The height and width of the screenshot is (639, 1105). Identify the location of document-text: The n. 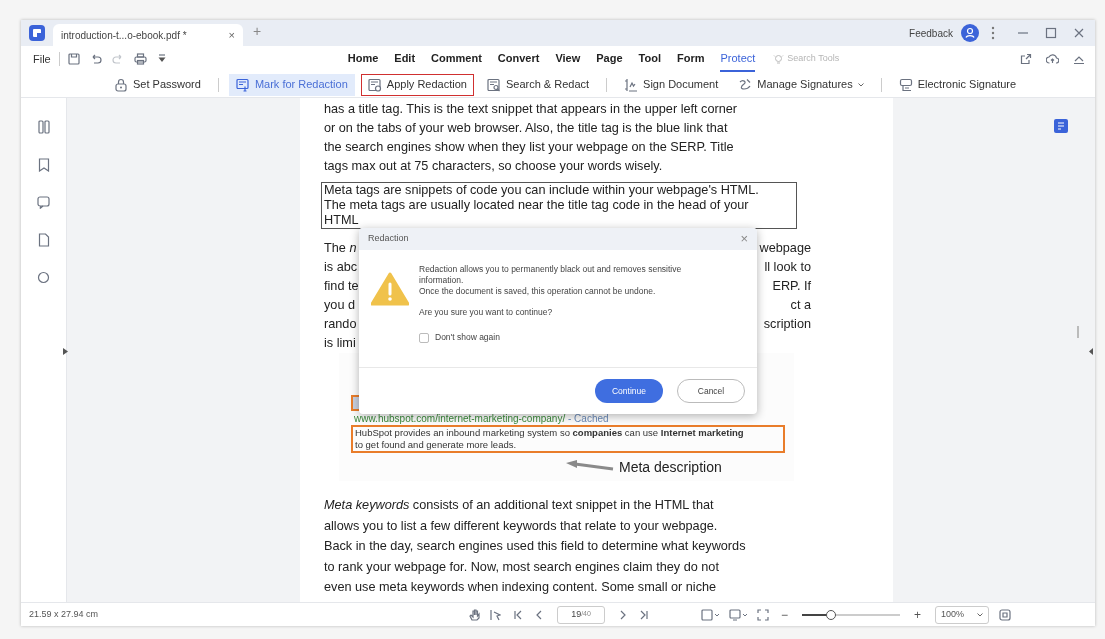
(340, 248).